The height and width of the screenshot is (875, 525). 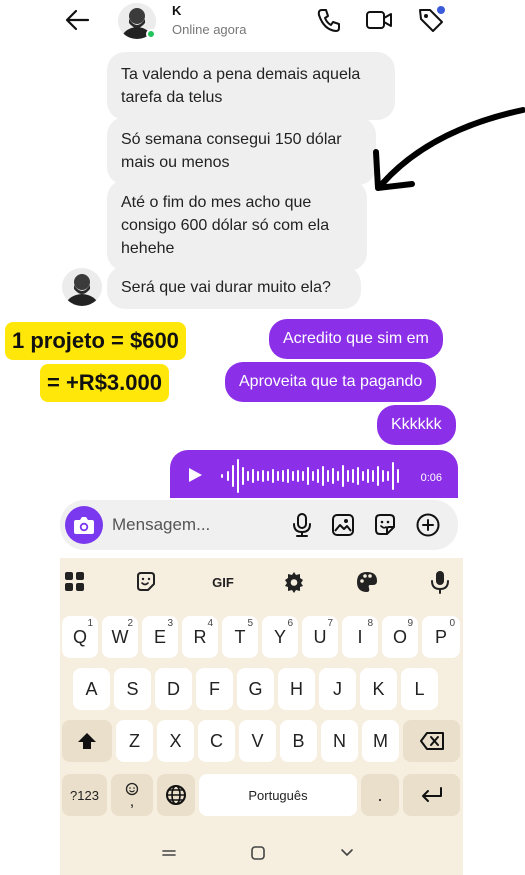 I want to click on key-hint: 7, so click(x=330, y=623).